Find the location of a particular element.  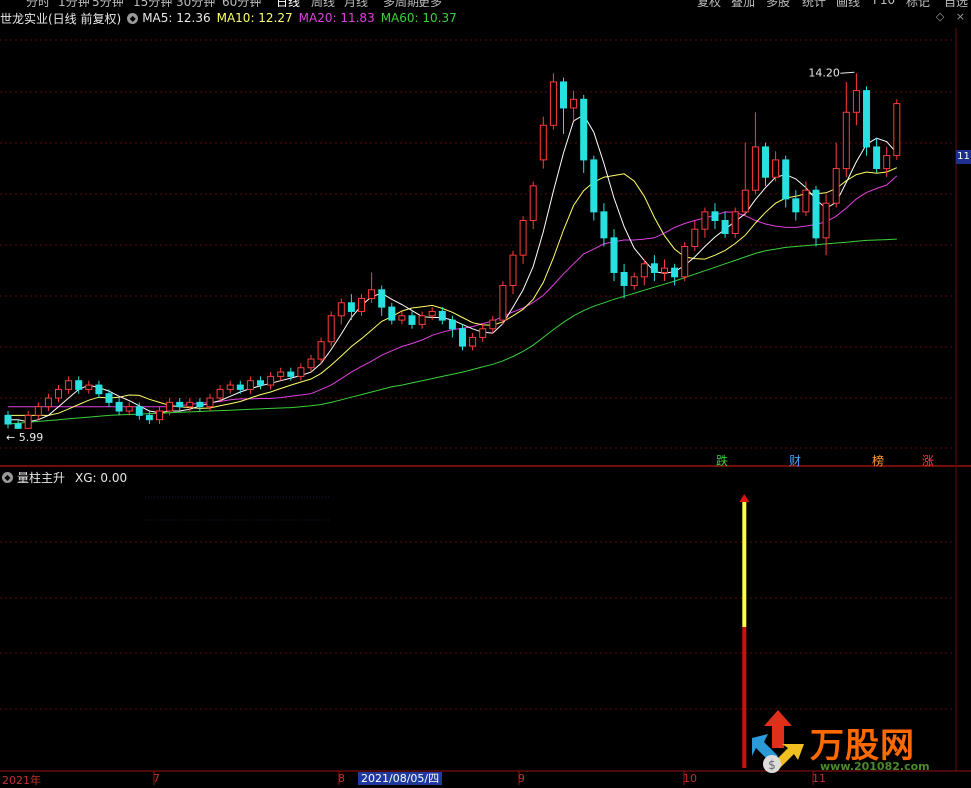

badge-rise: 涨 is located at coordinates (928, 460).